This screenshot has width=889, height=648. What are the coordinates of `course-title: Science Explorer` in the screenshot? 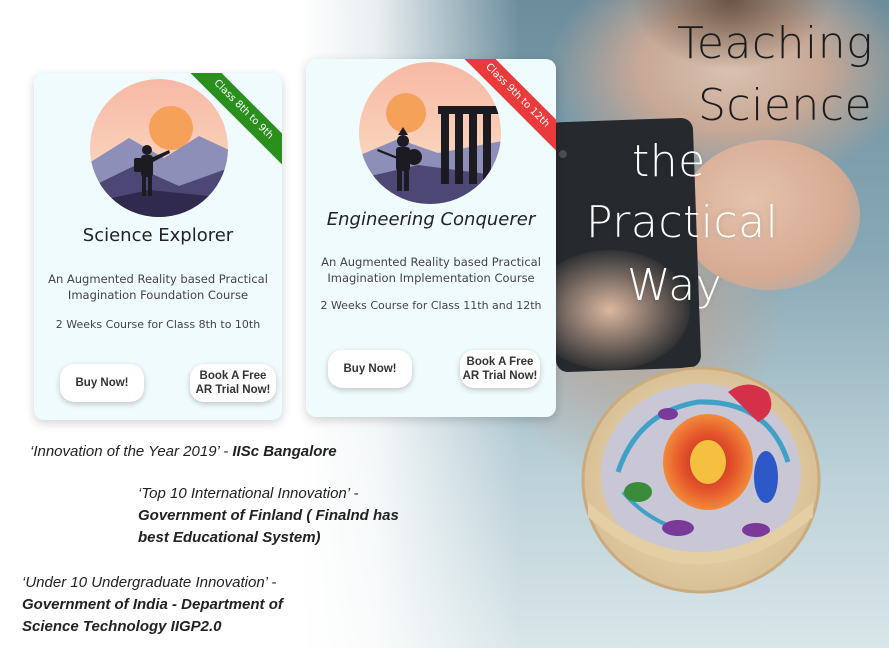 It's located at (158, 235).